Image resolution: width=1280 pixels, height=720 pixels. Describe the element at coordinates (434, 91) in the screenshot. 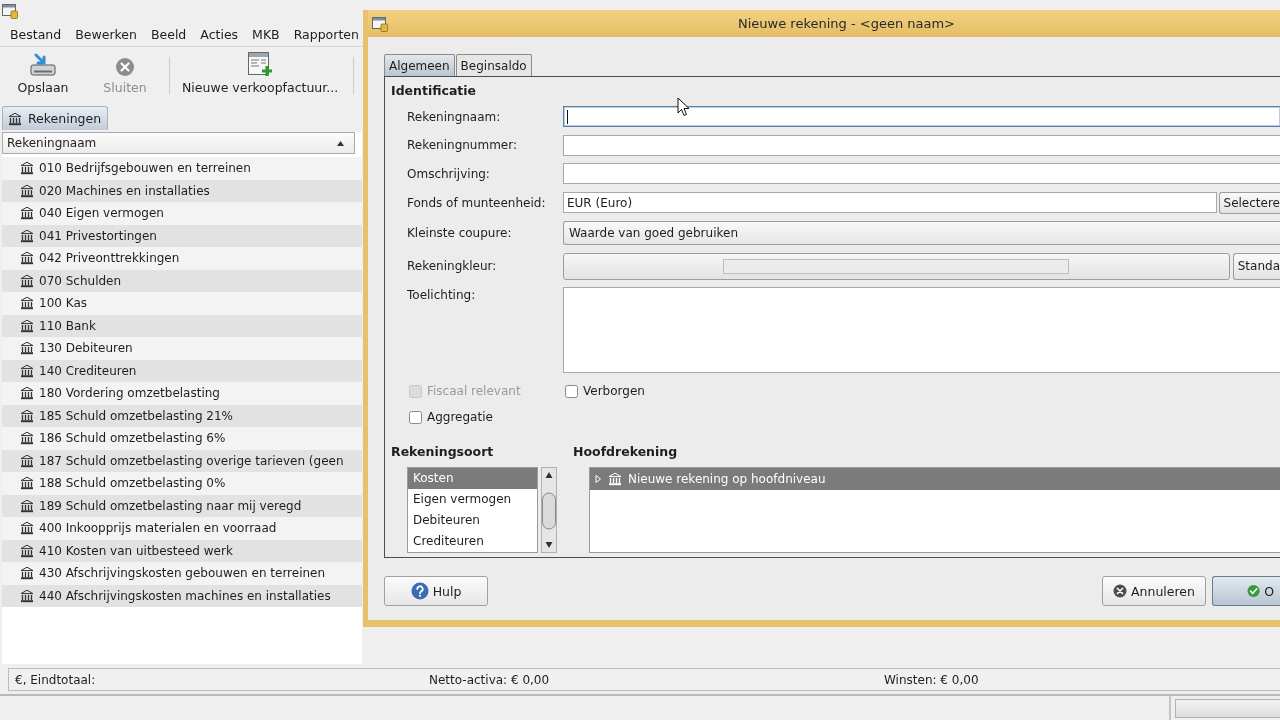

I see `section-title: Identificatie` at that location.